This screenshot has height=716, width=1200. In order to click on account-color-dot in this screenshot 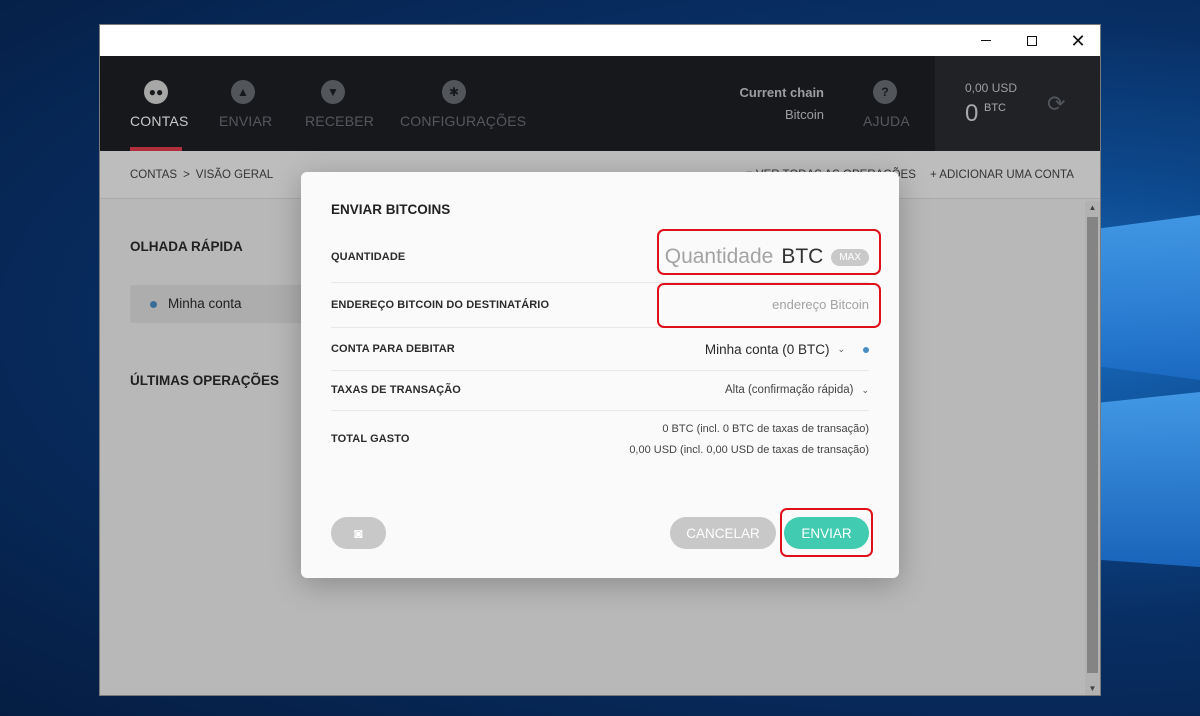, I will do `click(866, 349)`.